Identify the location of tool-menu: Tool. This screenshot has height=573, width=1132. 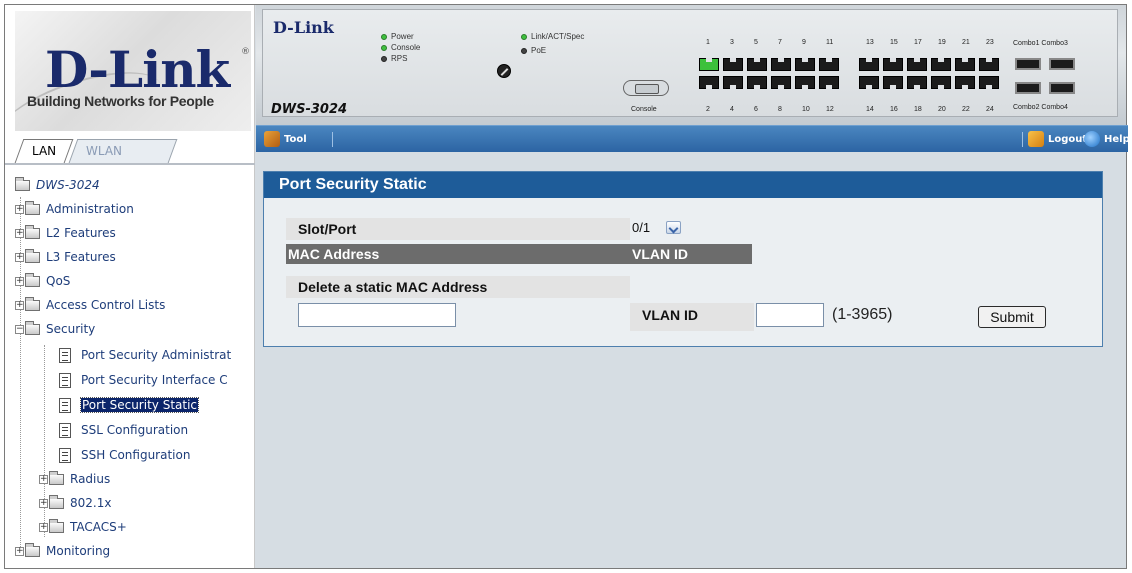
(285, 139).